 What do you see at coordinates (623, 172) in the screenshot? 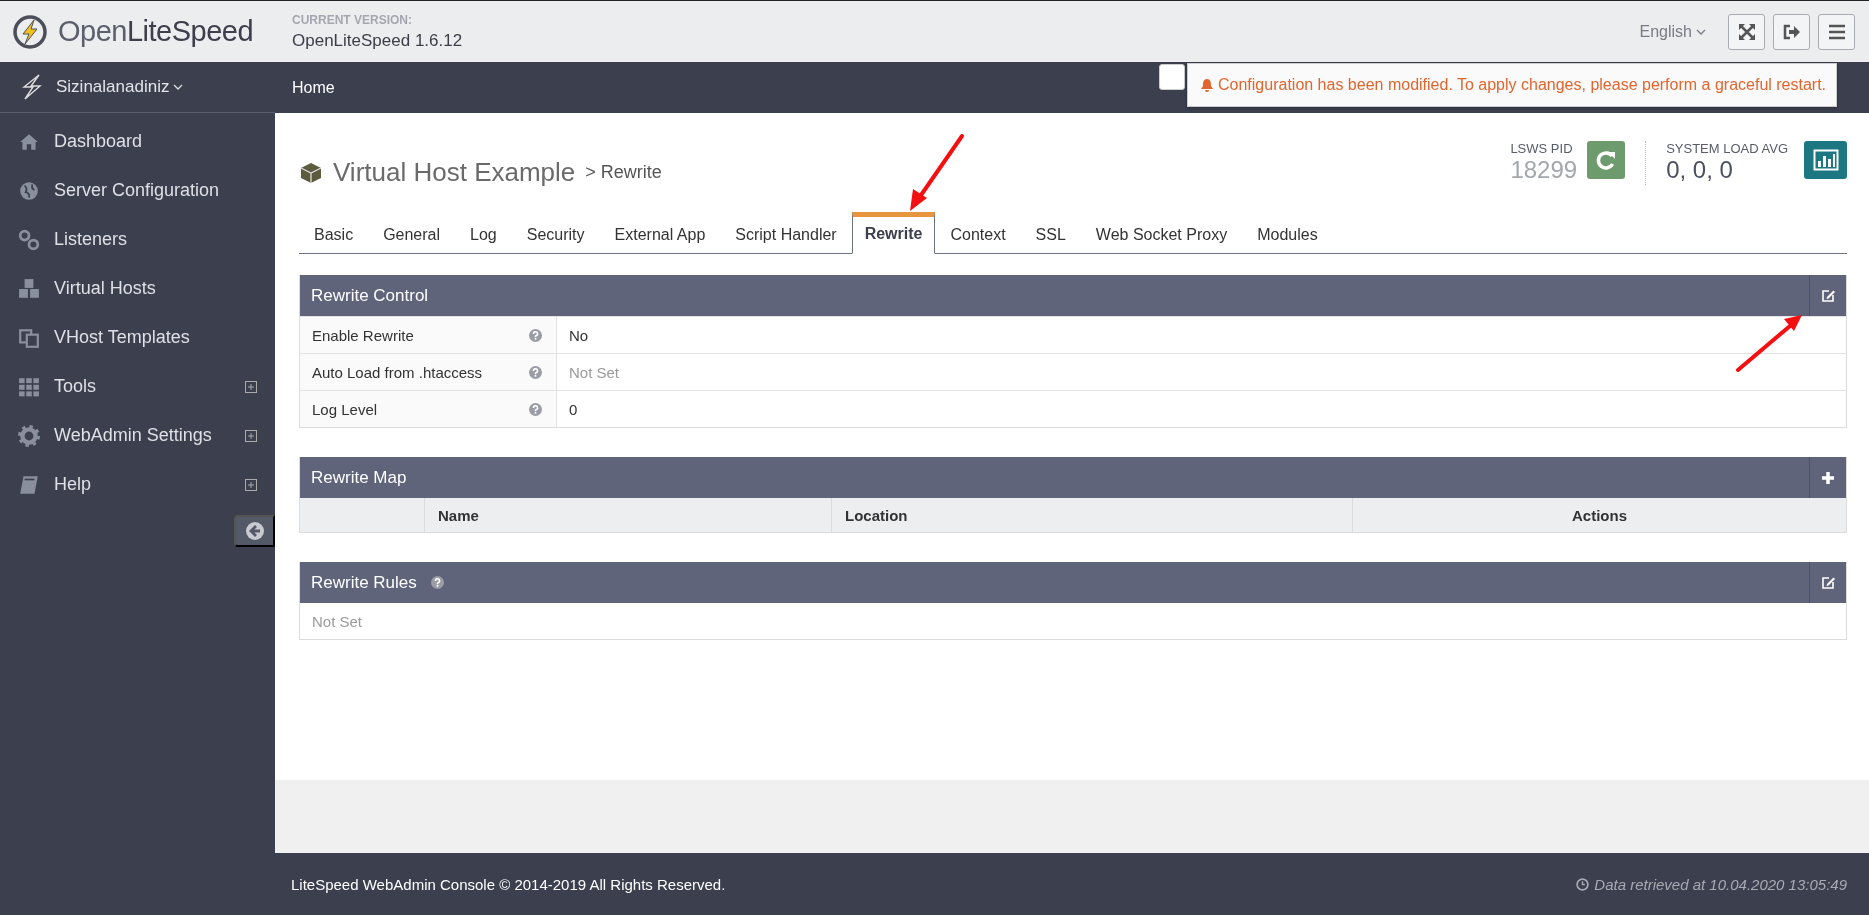
I see `page-subtitle: > Rewrite` at bounding box center [623, 172].